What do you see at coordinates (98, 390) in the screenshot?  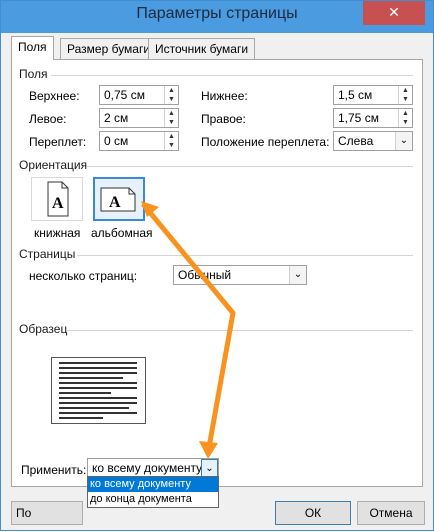 I see `page-preview-thumbnail` at bounding box center [98, 390].